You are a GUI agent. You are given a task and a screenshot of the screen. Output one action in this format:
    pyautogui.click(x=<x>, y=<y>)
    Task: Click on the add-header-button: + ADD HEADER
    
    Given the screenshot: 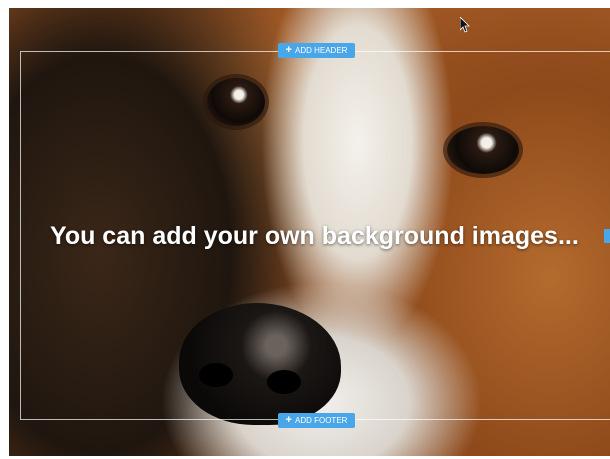 What is the action you would take?
    pyautogui.click(x=316, y=50)
    